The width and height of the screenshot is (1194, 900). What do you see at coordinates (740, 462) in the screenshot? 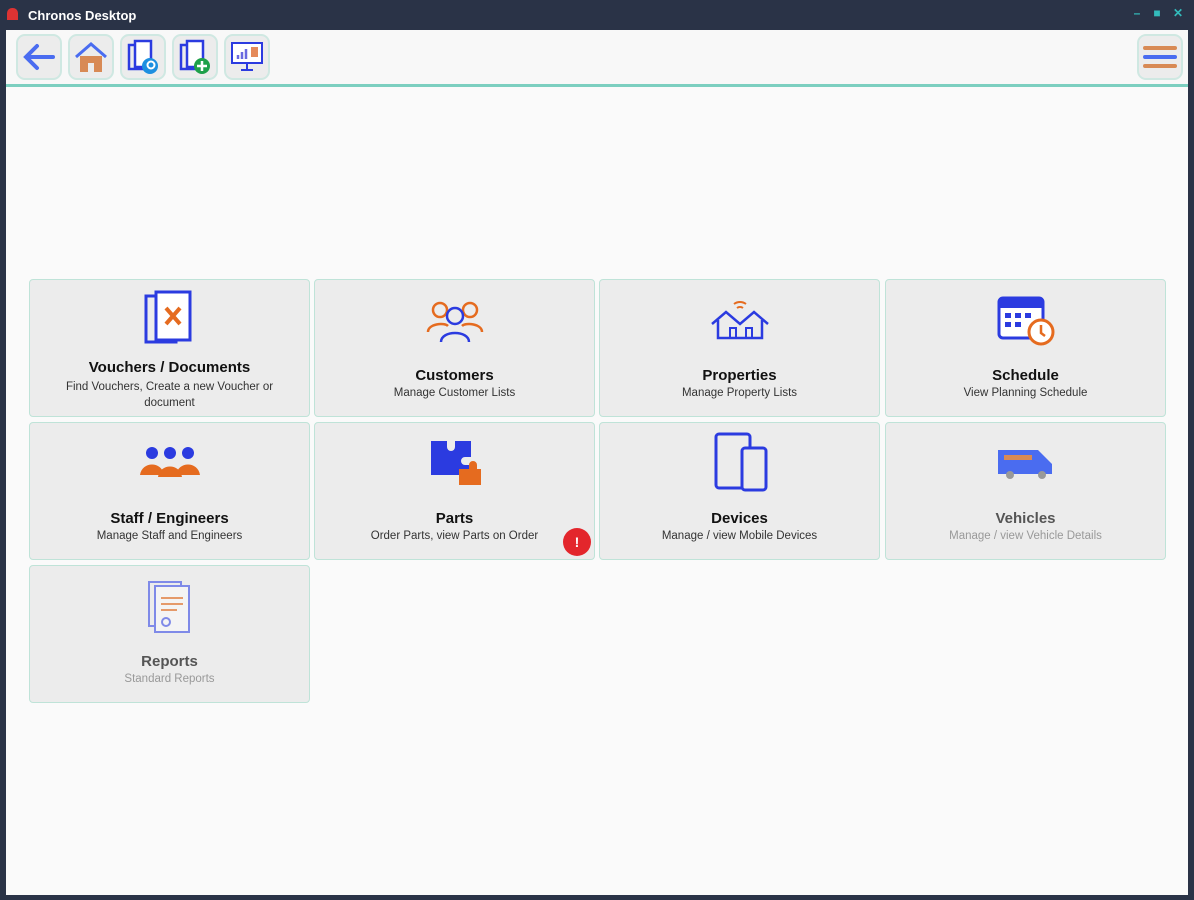
I see `devices-icon` at bounding box center [740, 462].